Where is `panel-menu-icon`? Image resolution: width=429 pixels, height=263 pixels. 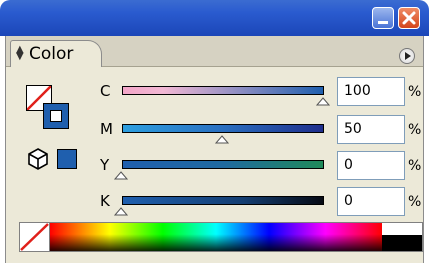
panel-menu-icon is located at coordinates (407, 56).